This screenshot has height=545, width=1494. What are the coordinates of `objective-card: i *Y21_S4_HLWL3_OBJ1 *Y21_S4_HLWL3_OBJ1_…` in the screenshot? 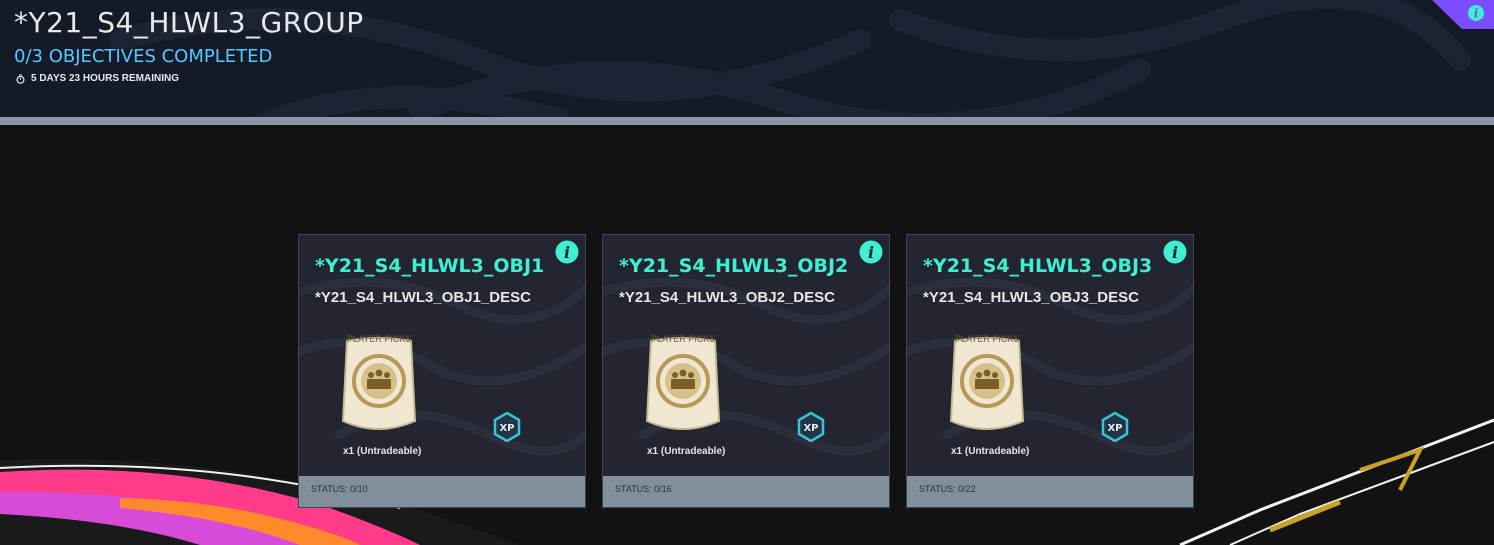 It's located at (442, 371).